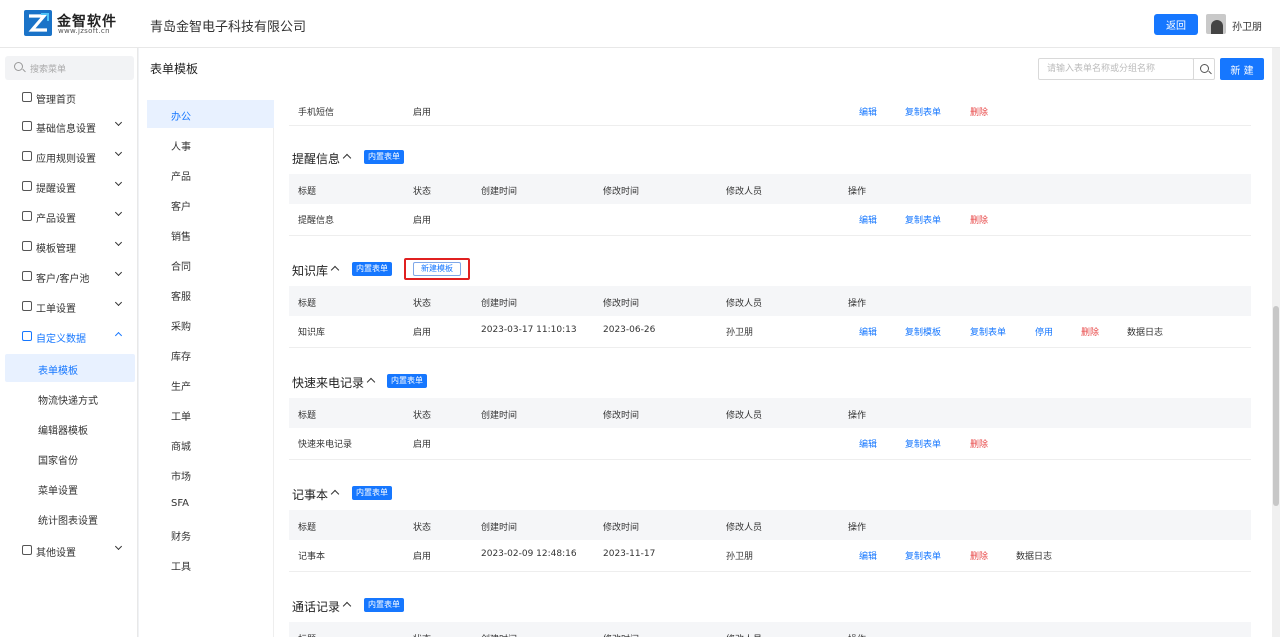  I want to click on sidebar-item-tickets: 工单设置, so click(69, 306).